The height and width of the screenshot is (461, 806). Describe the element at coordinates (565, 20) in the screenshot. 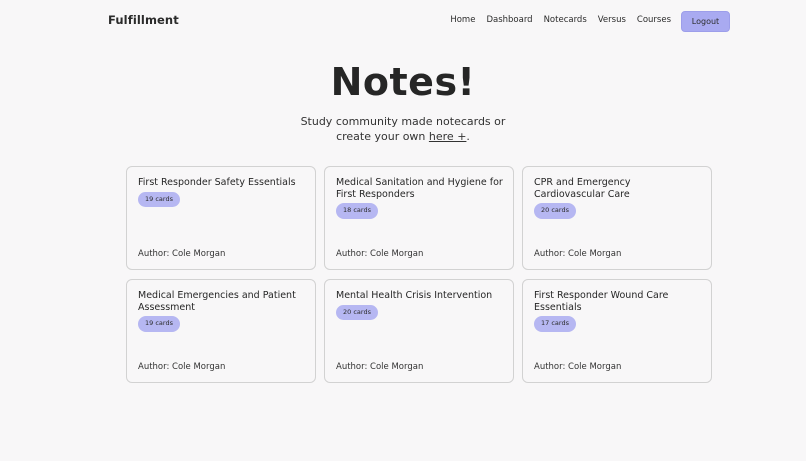

I see `nav-notecards: Notecards` at that location.